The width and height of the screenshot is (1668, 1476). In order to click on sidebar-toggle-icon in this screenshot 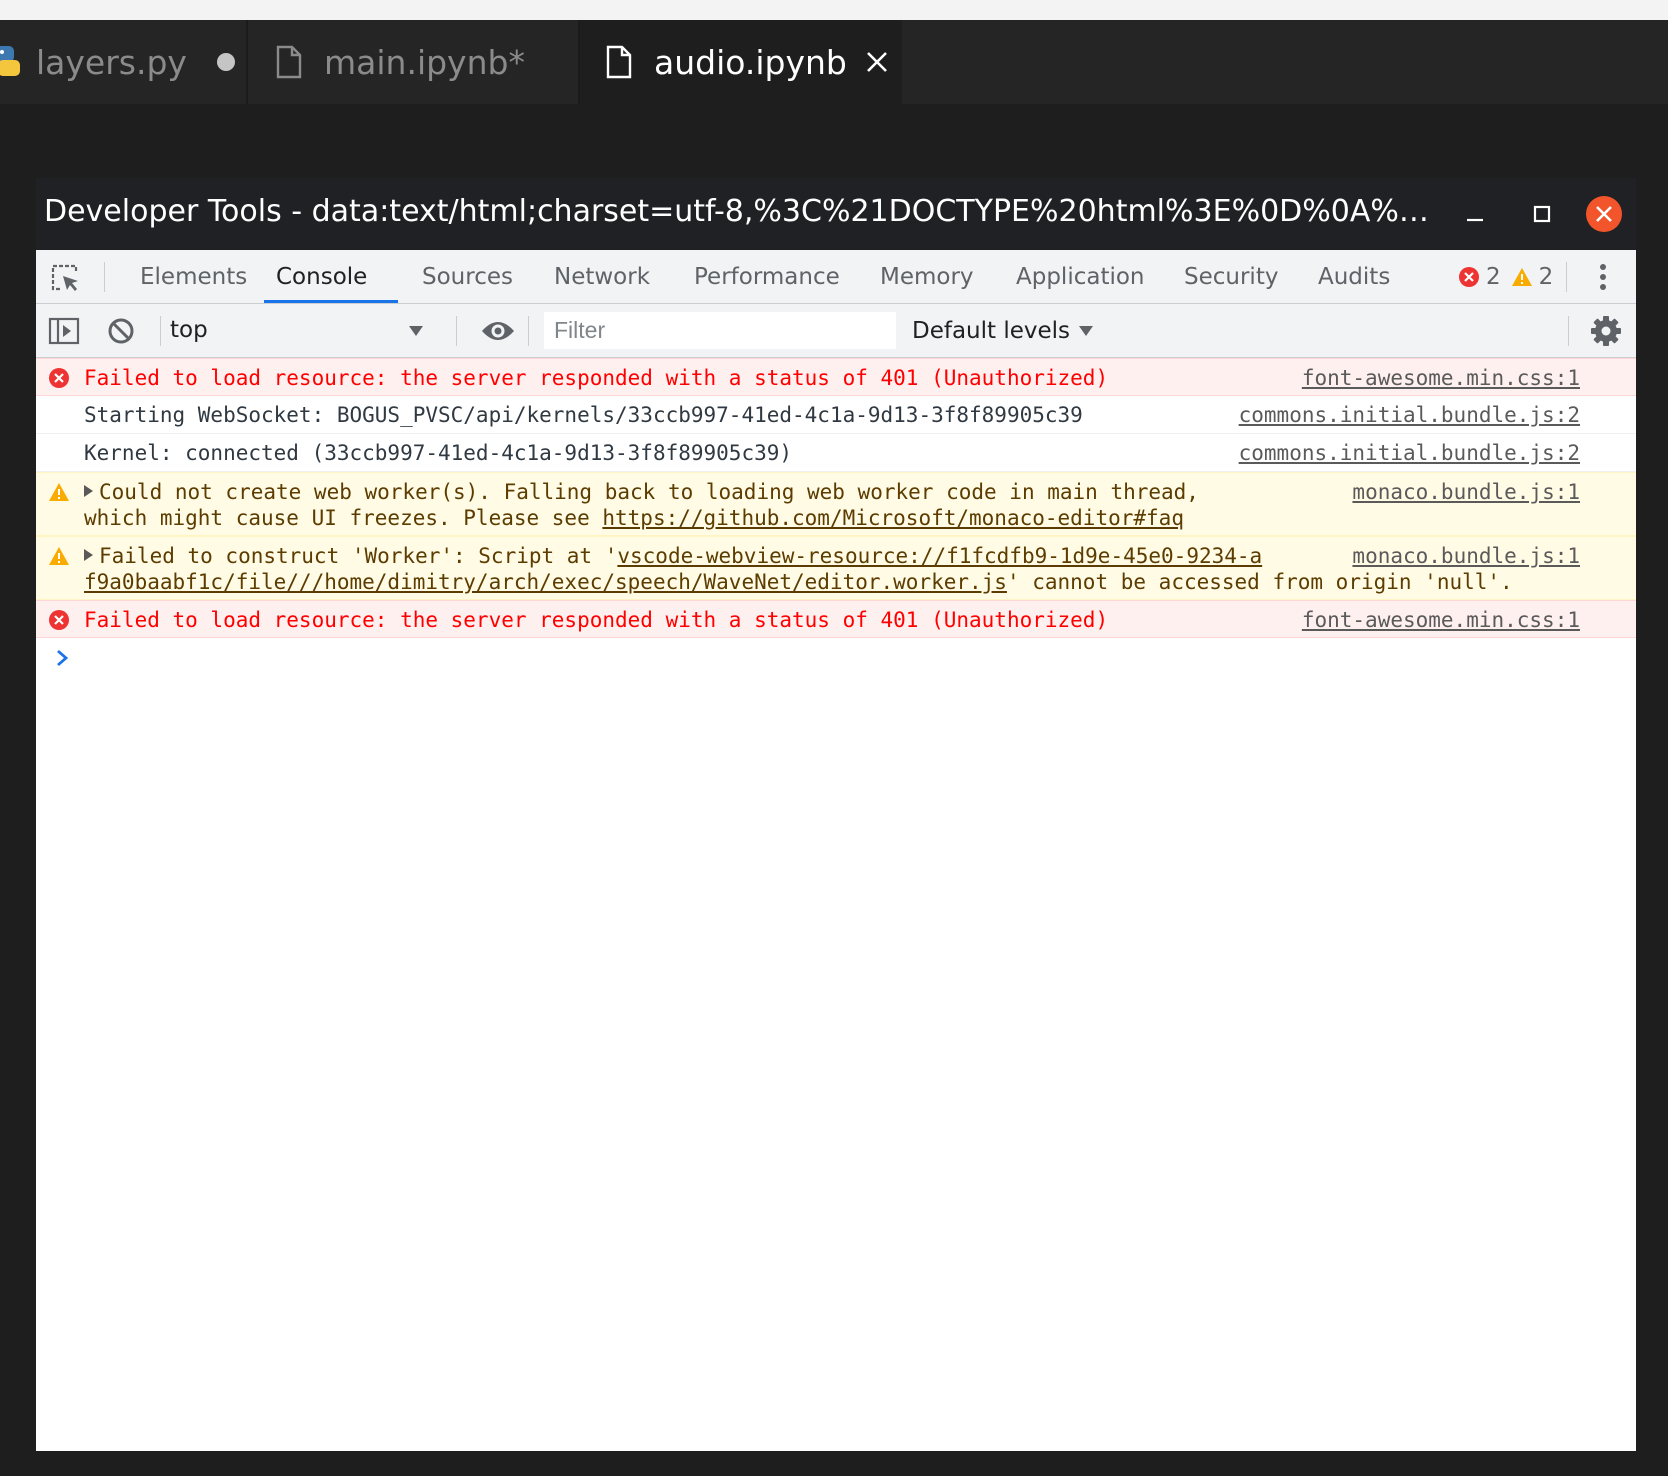, I will do `click(64, 331)`.